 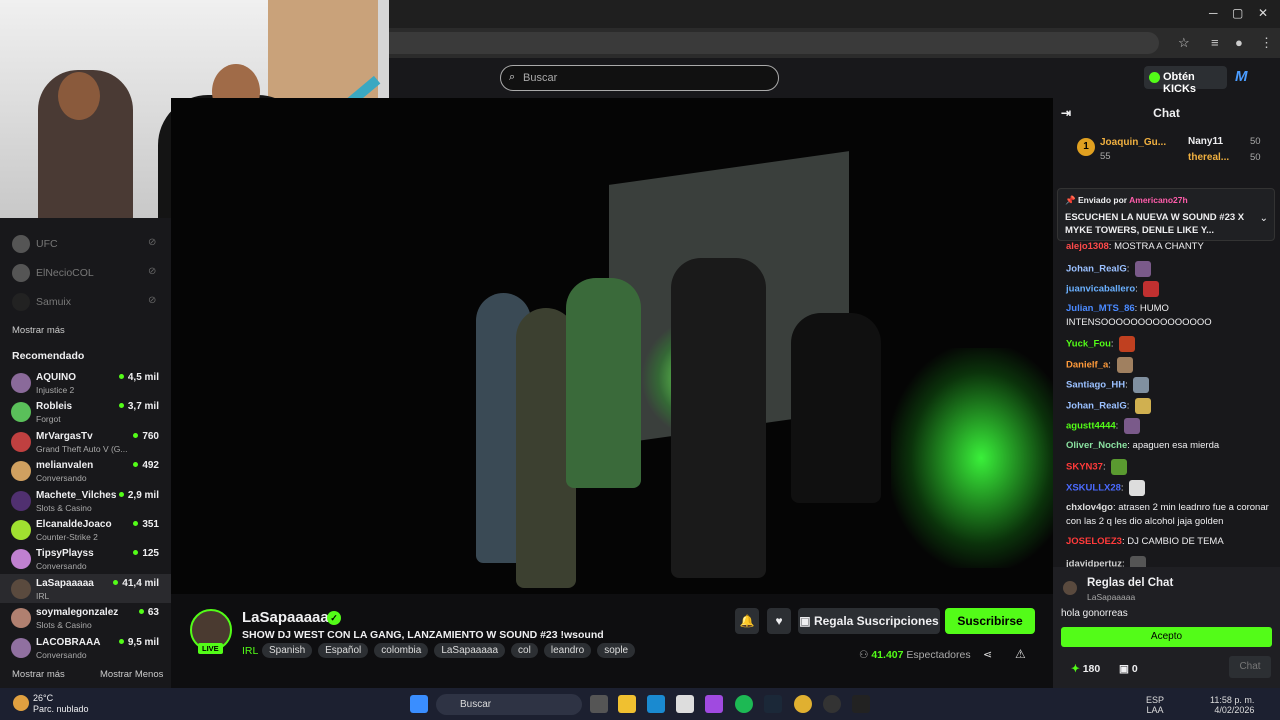 What do you see at coordinates (343, 650) in the screenshot?
I see `tag: Español` at bounding box center [343, 650].